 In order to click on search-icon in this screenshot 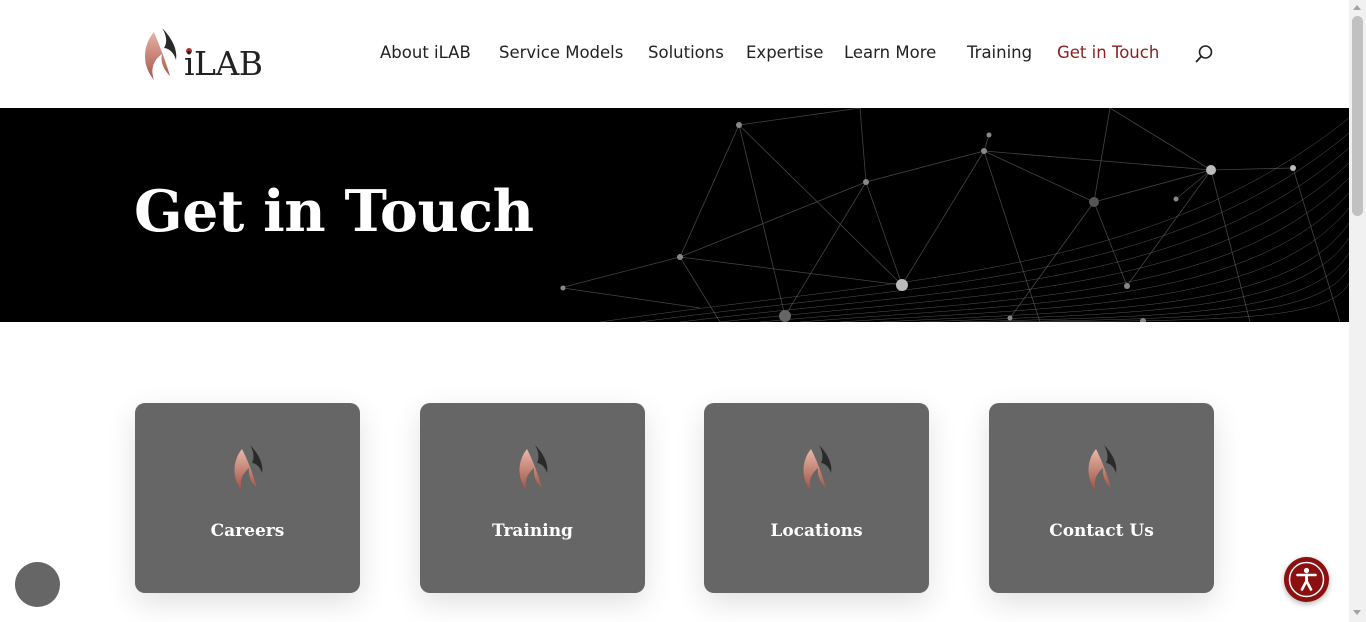, I will do `click(1204, 54)`.